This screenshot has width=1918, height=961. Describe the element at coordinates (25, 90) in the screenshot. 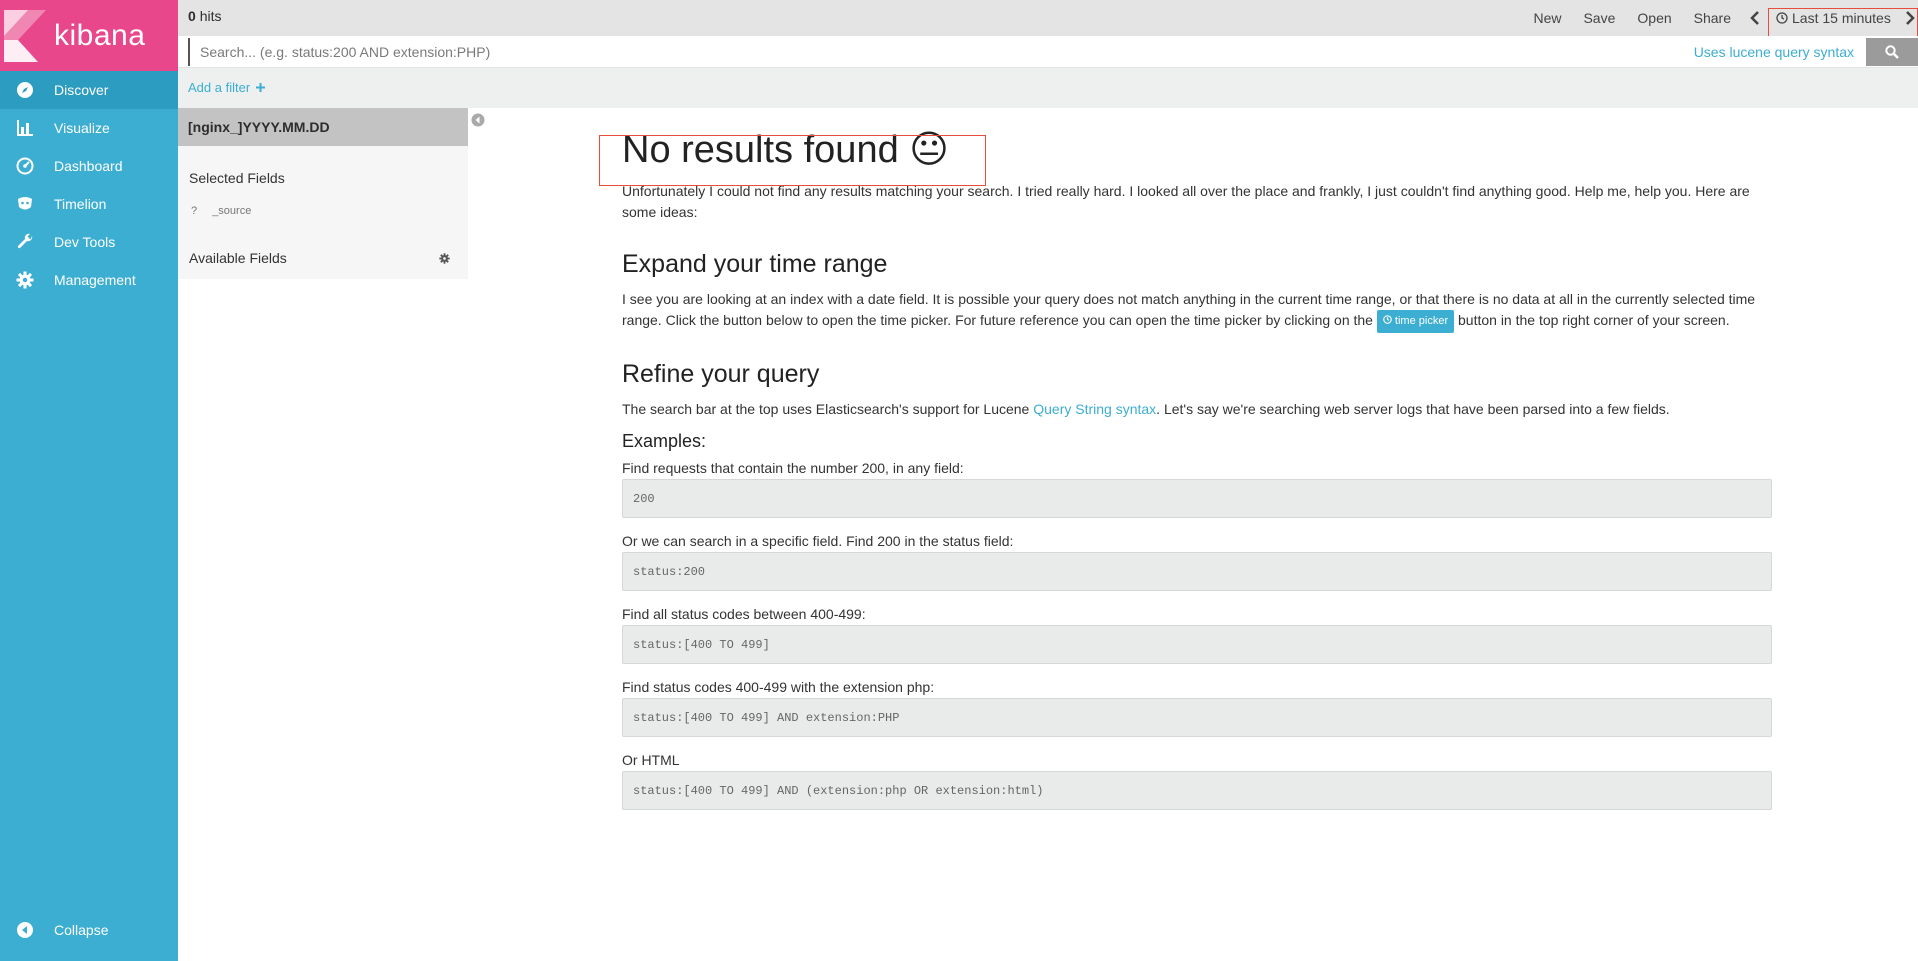

I see `compass-icon` at that location.